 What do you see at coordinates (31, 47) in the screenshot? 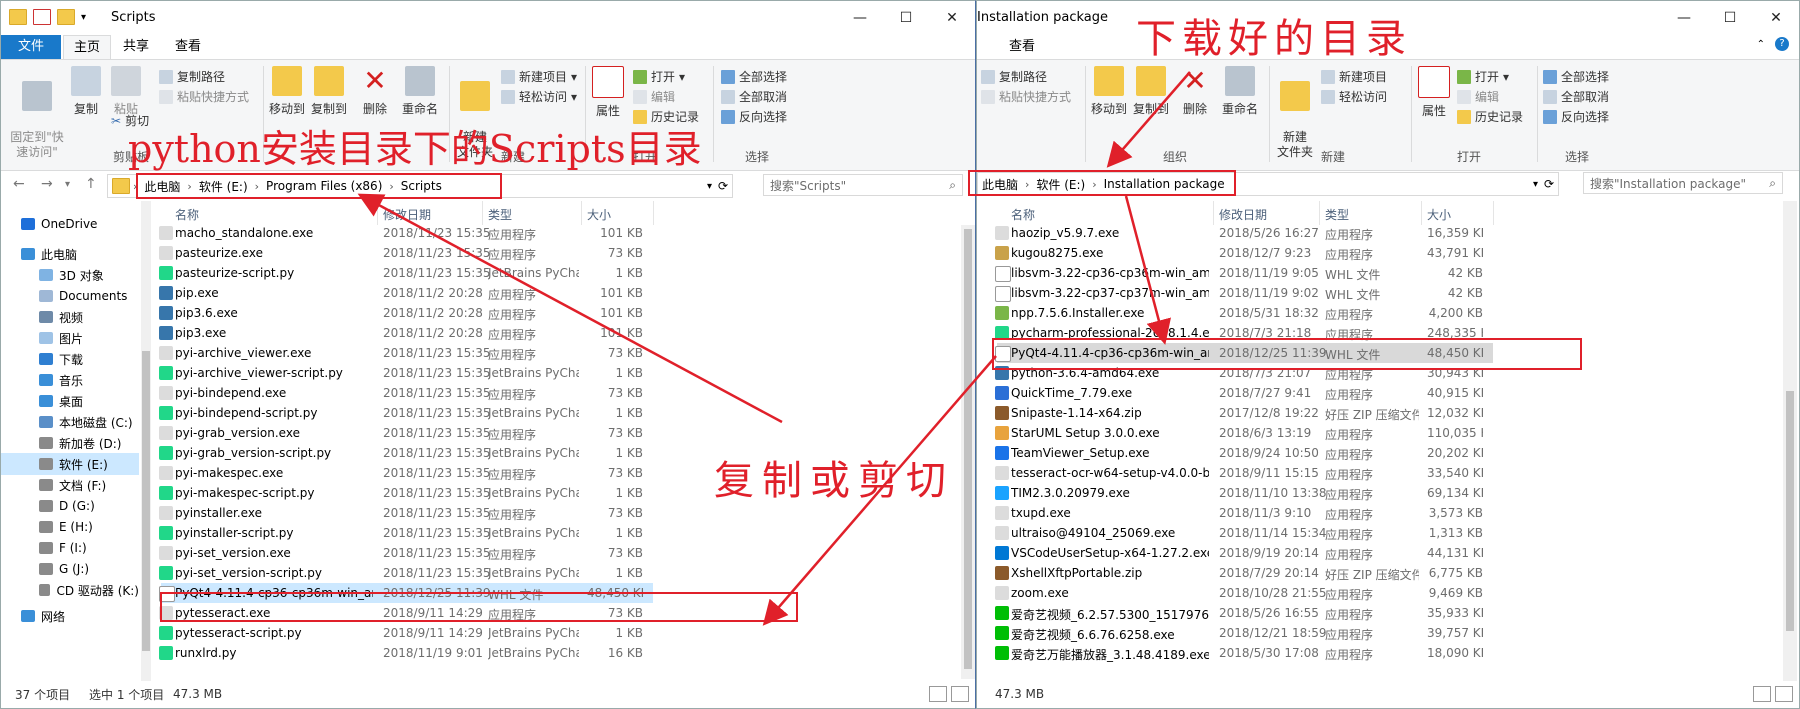
I see `tab-file: 文件` at bounding box center [31, 47].